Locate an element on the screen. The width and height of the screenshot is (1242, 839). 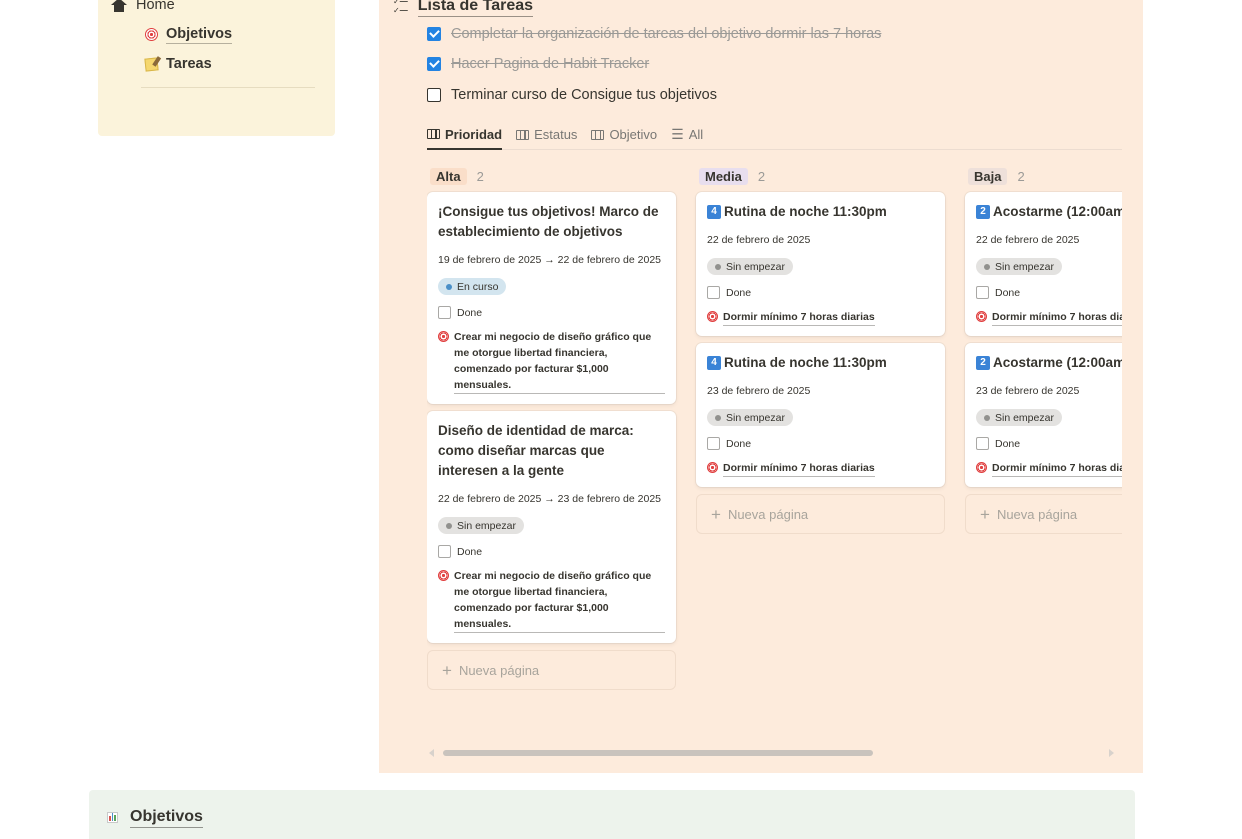
todo-item: Hacer Pagina de Habit Tracker is located at coordinates (538, 64).